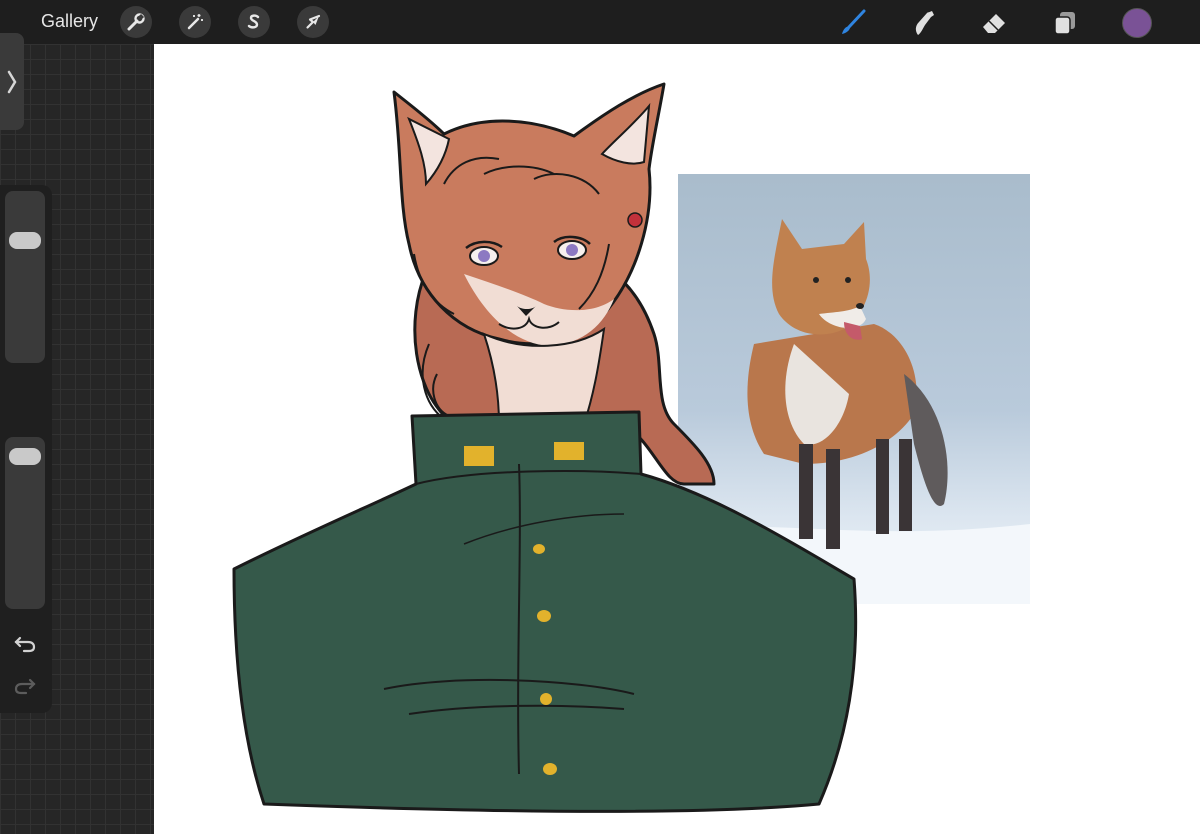 The image size is (1200, 834). I want to click on layers-button, so click(1065, 23).